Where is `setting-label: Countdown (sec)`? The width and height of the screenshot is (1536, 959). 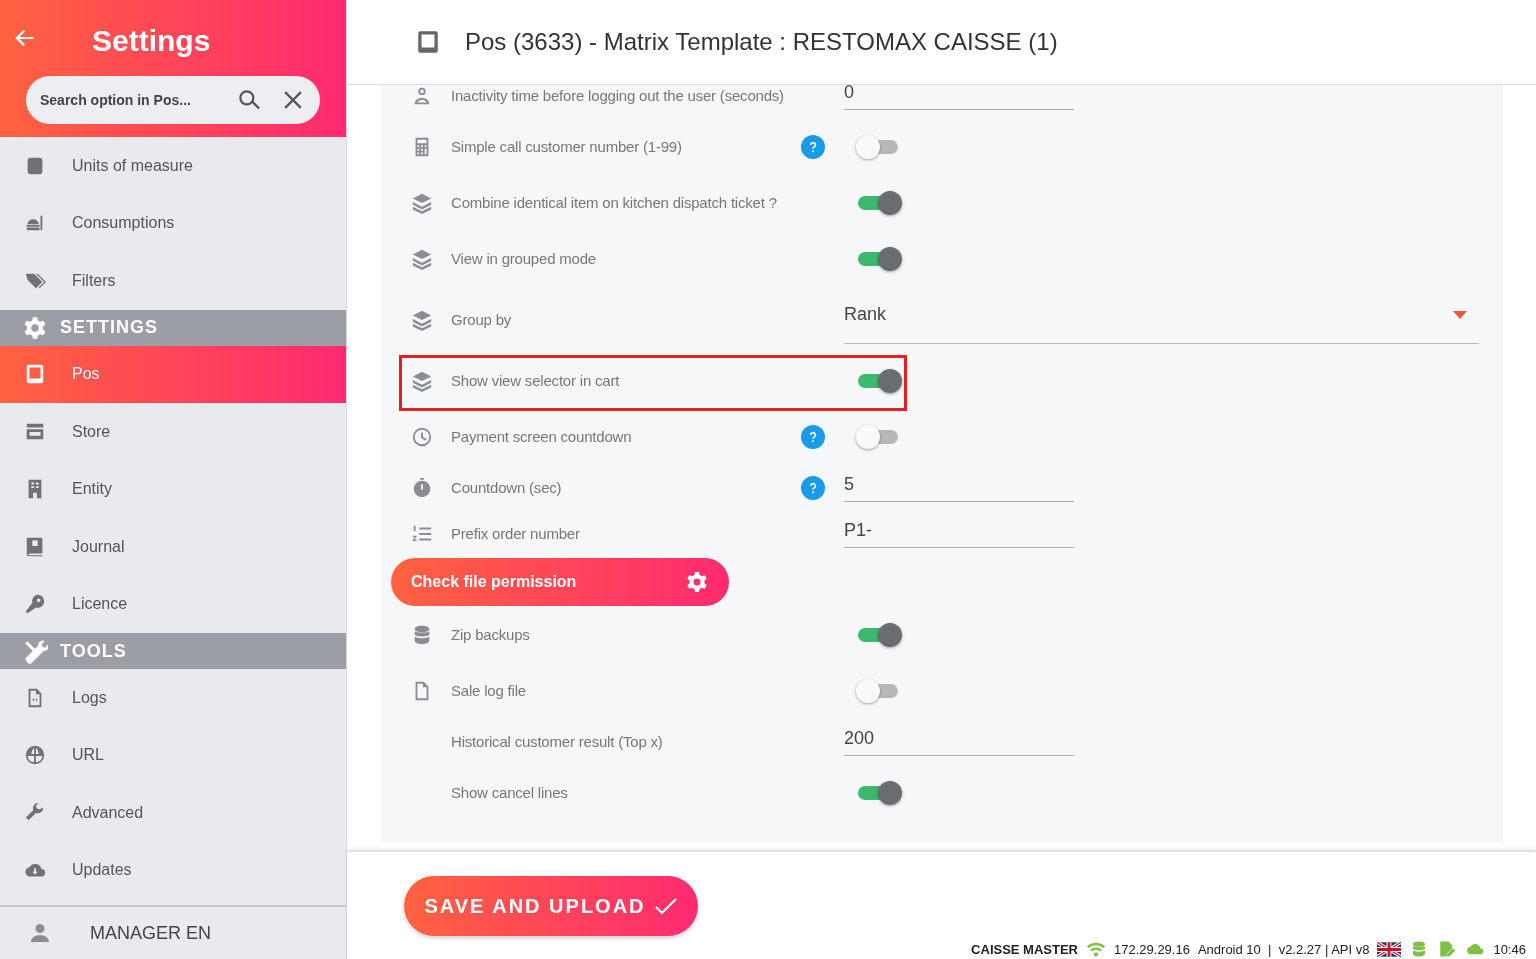 setting-label: Countdown (sec) is located at coordinates (507, 488).